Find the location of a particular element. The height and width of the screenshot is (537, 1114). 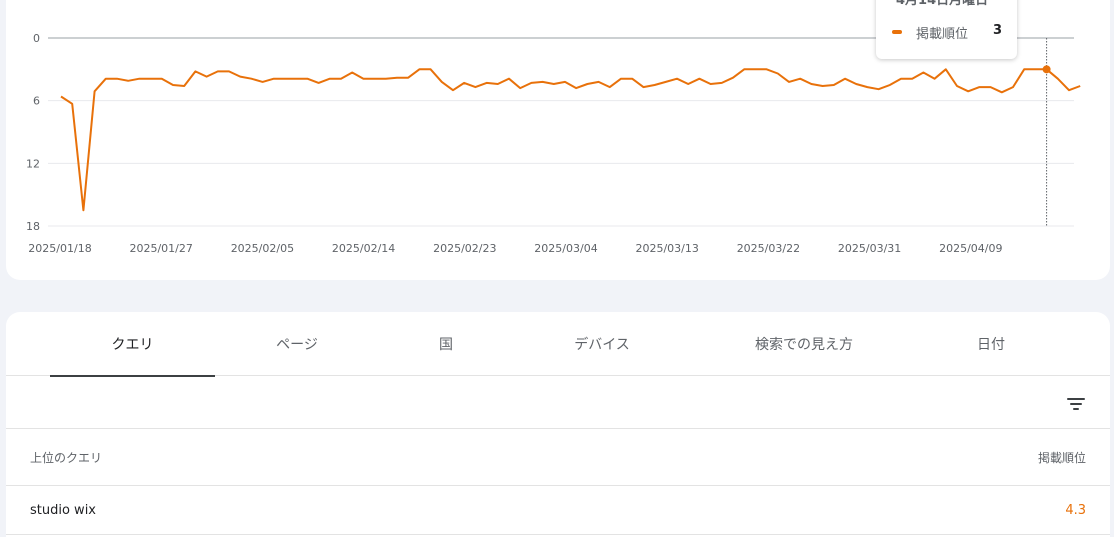

tab-device: デバイス is located at coordinates (602, 344).